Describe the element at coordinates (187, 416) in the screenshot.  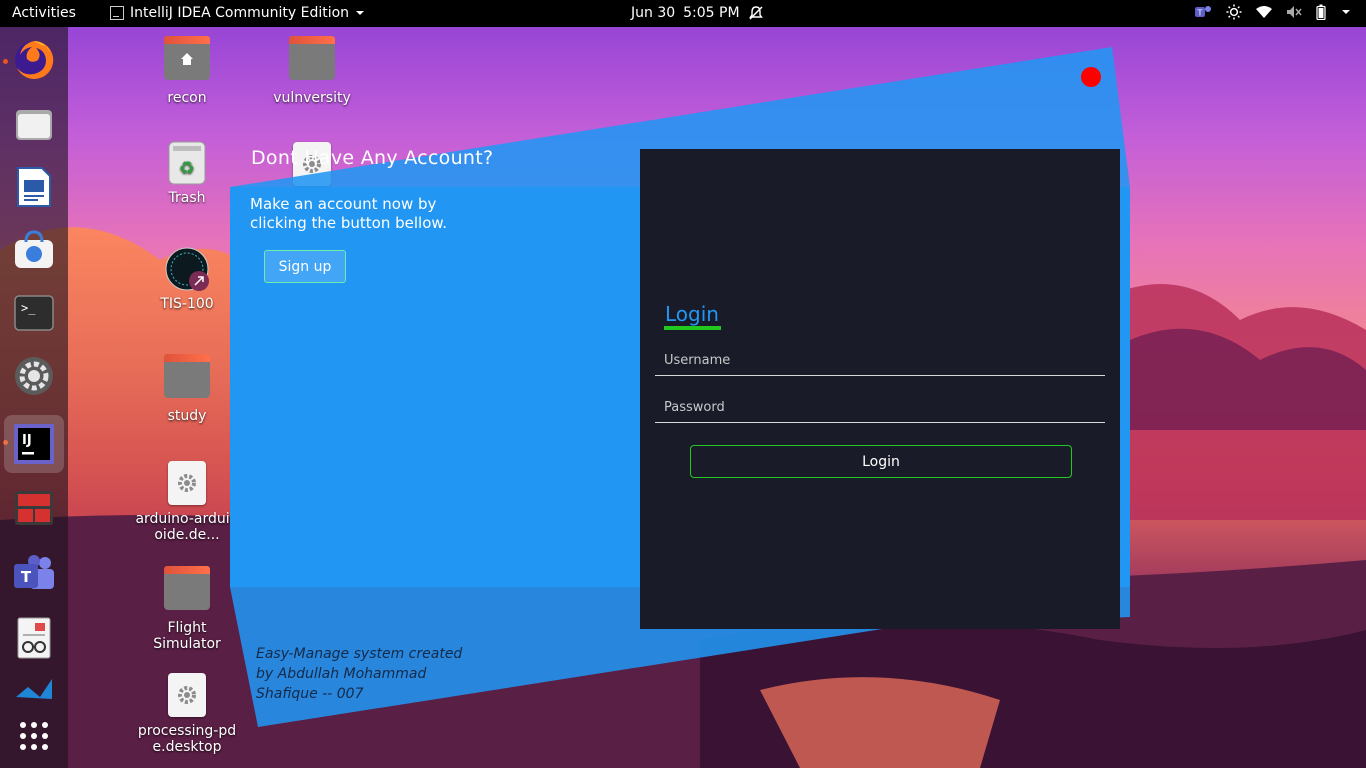
I see `desktop-icon-label: study` at that location.